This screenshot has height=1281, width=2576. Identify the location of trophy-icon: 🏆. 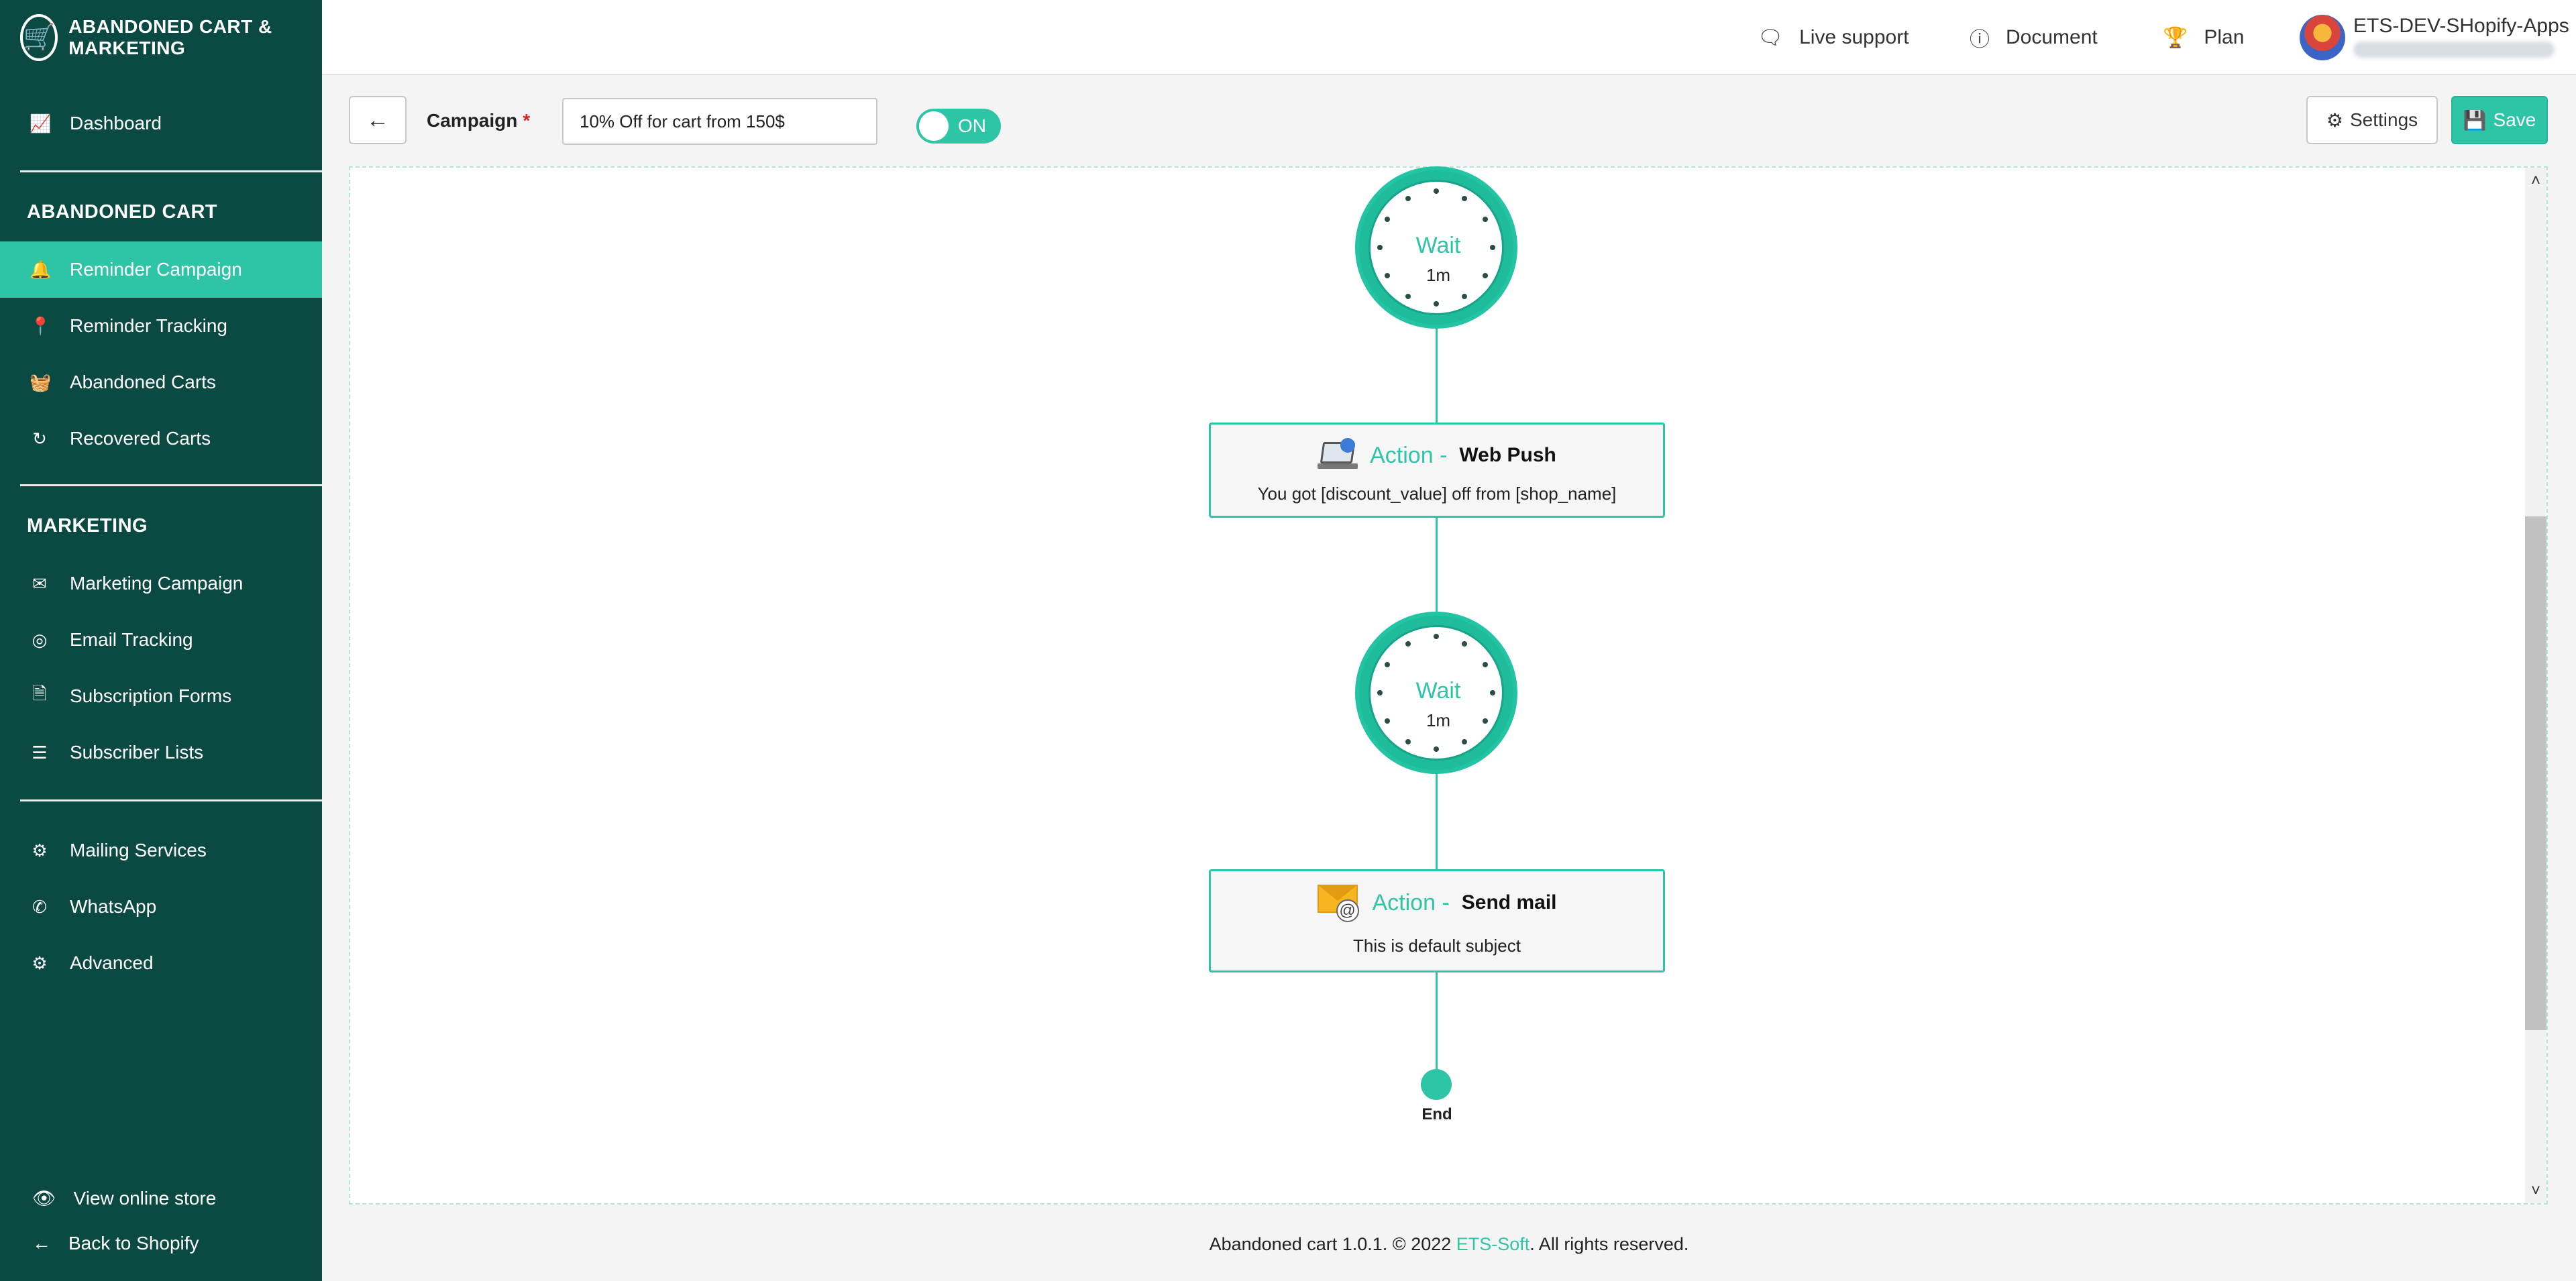
(2175, 37).